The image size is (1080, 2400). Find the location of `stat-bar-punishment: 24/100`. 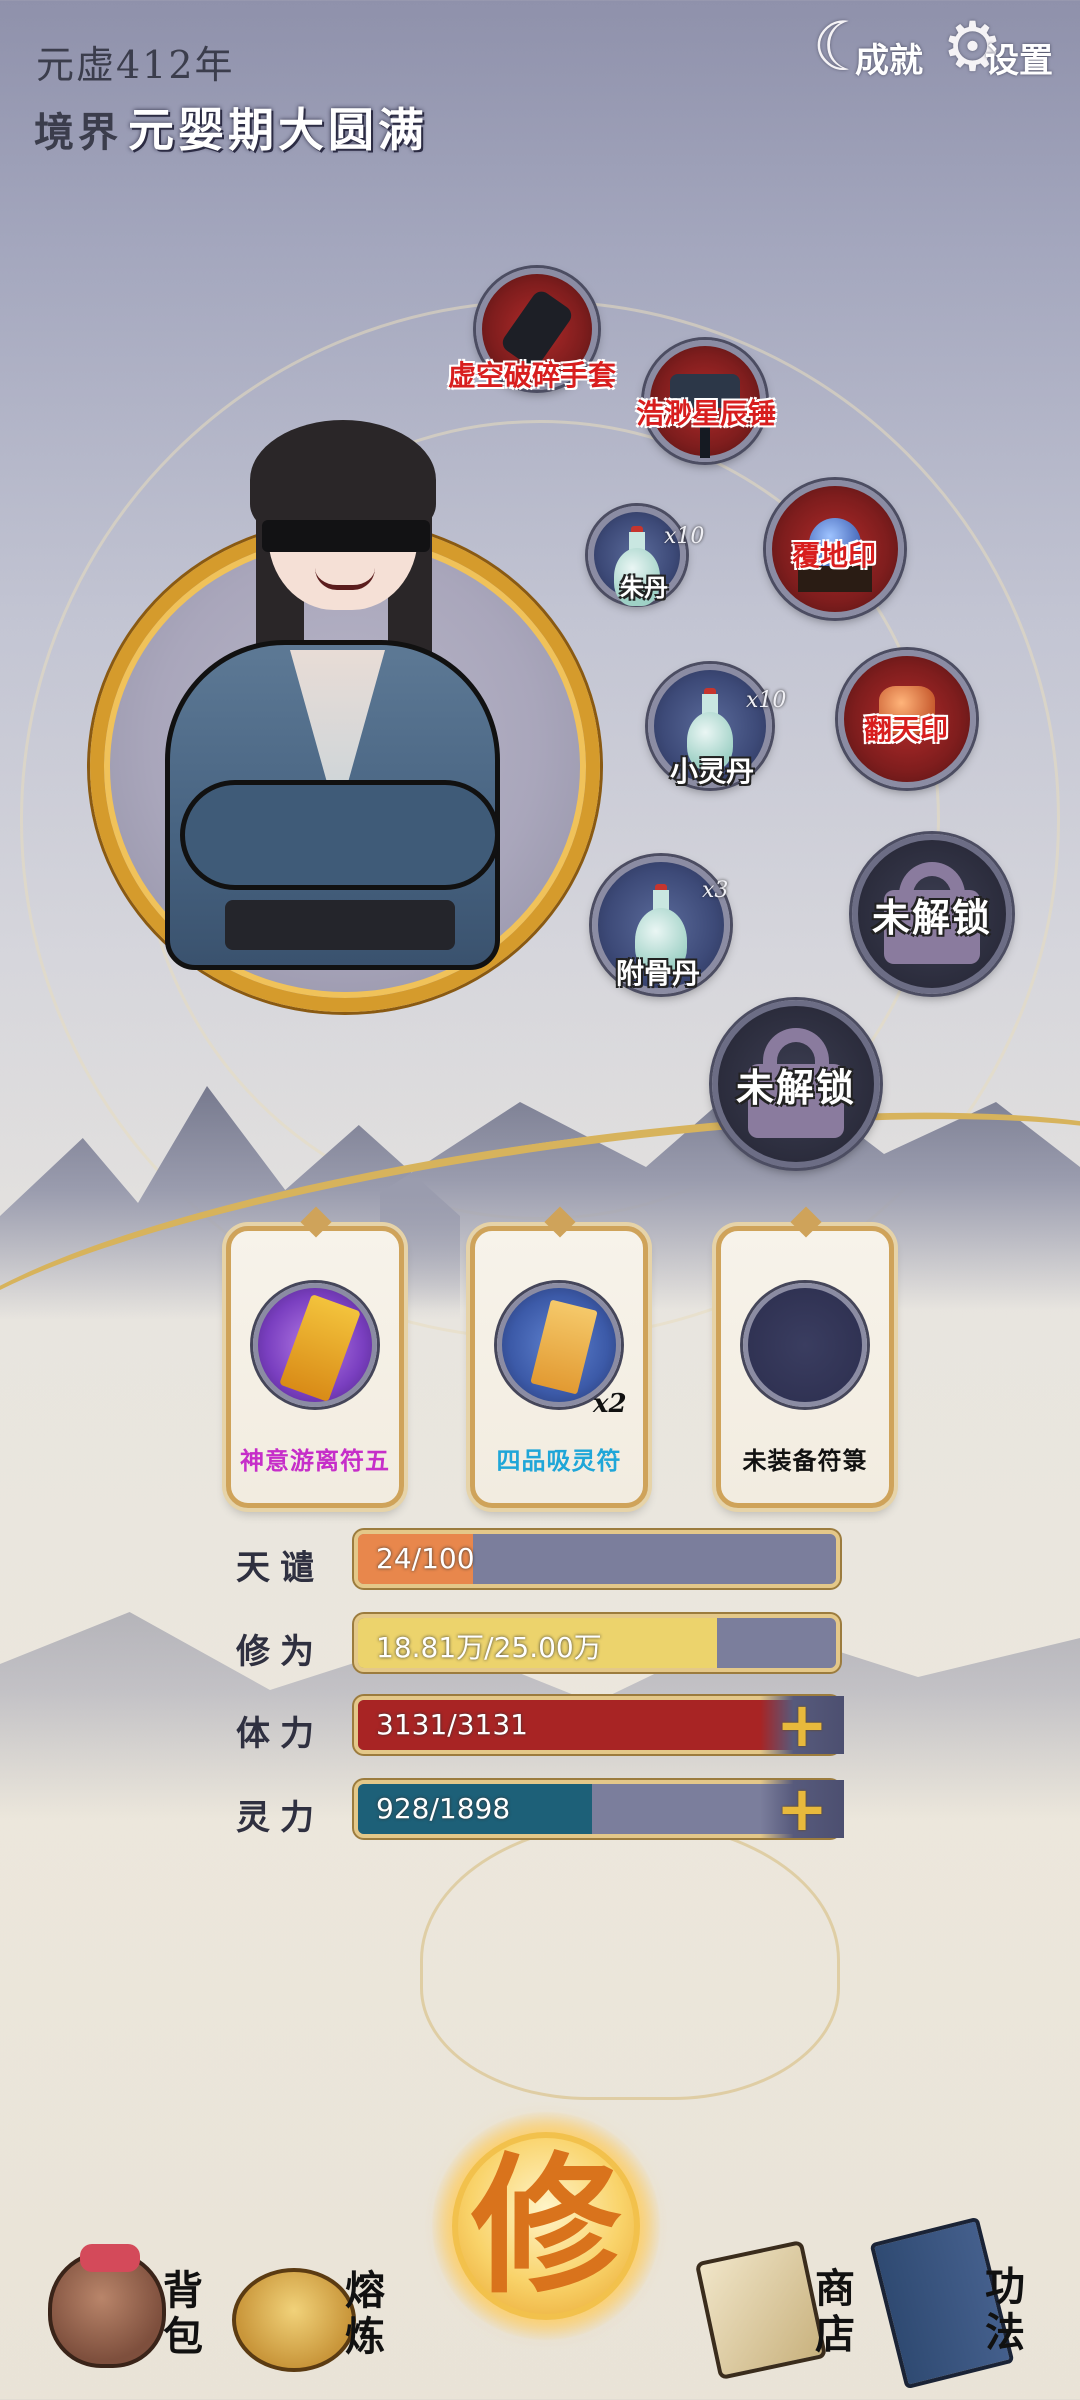

stat-bar-punishment: 24/100 is located at coordinates (597, 1559).